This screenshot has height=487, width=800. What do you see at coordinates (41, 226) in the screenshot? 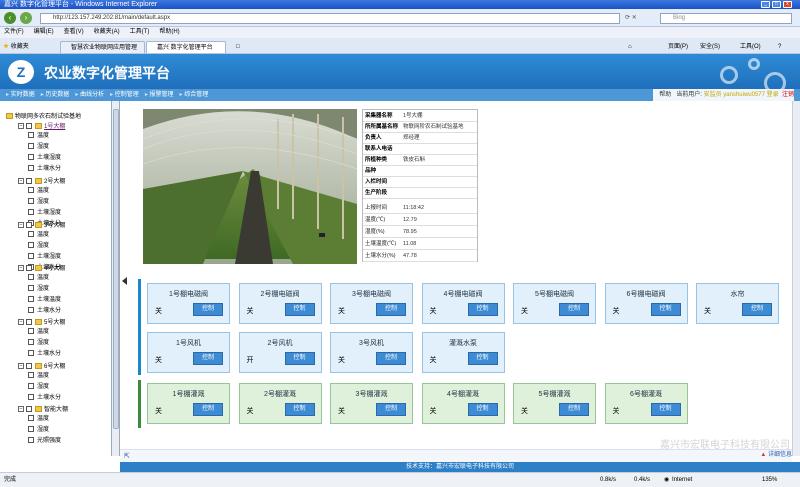
I see `tree-group-row: − 3号大棚` at bounding box center [41, 226].